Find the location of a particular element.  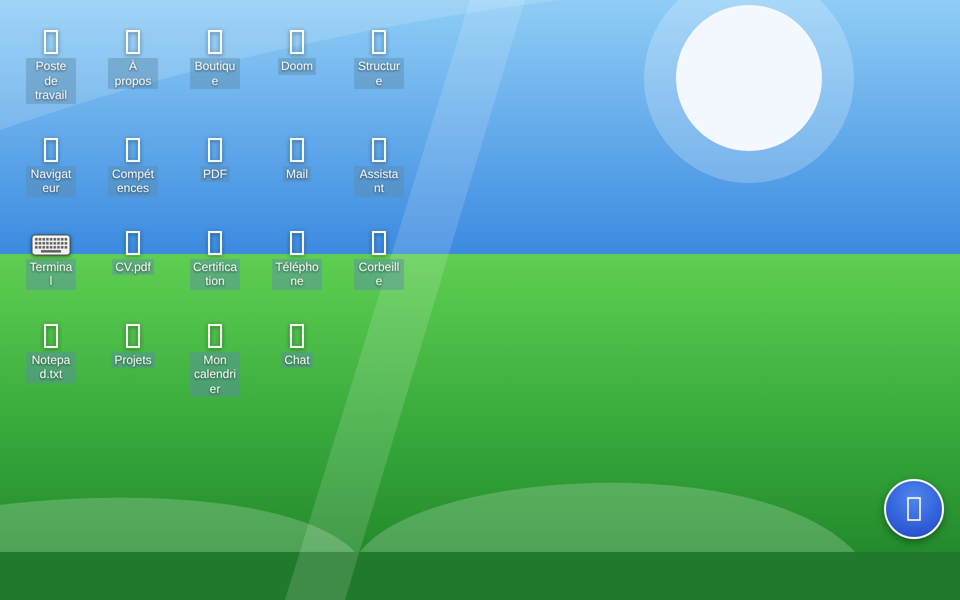

desktop-icon-label: Structure is located at coordinates (379, 73).